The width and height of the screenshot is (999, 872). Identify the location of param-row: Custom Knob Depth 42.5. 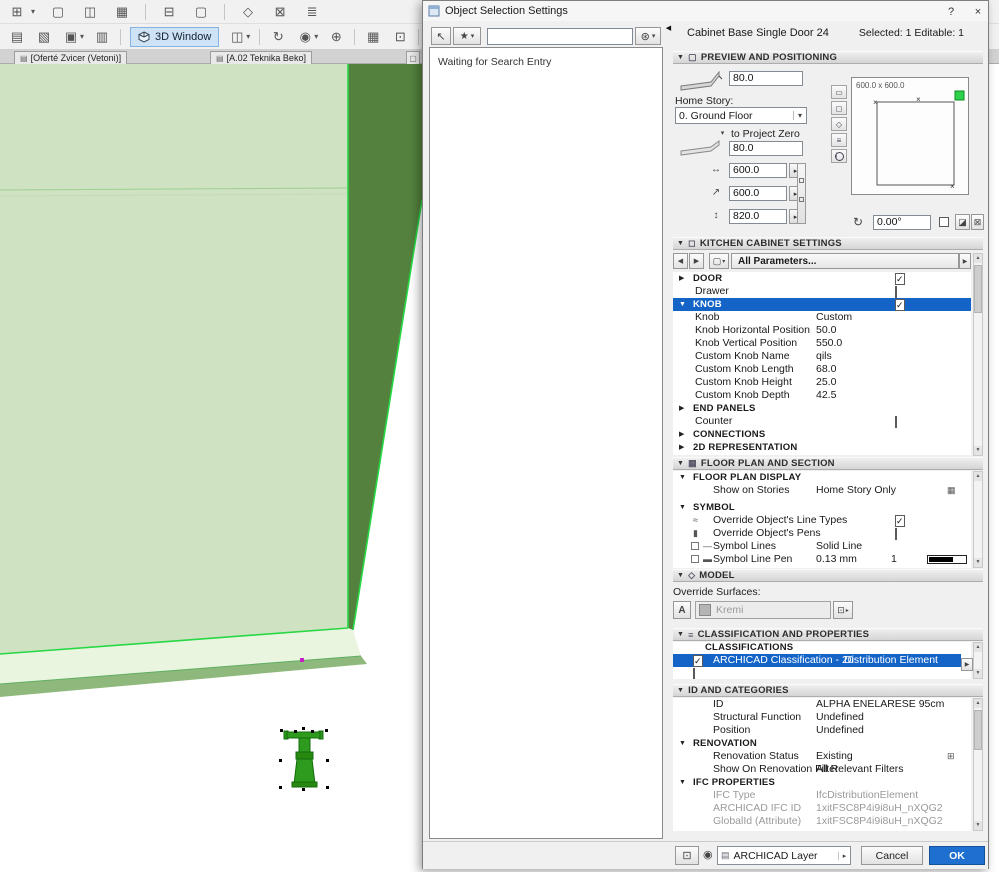
(822, 395).